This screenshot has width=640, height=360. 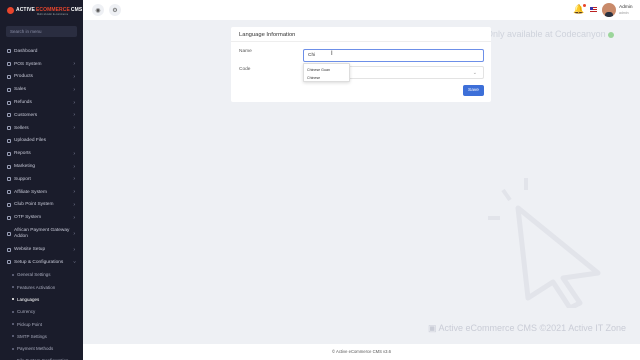 What do you see at coordinates (624, 13) in the screenshot?
I see `user-role: admin` at bounding box center [624, 13].